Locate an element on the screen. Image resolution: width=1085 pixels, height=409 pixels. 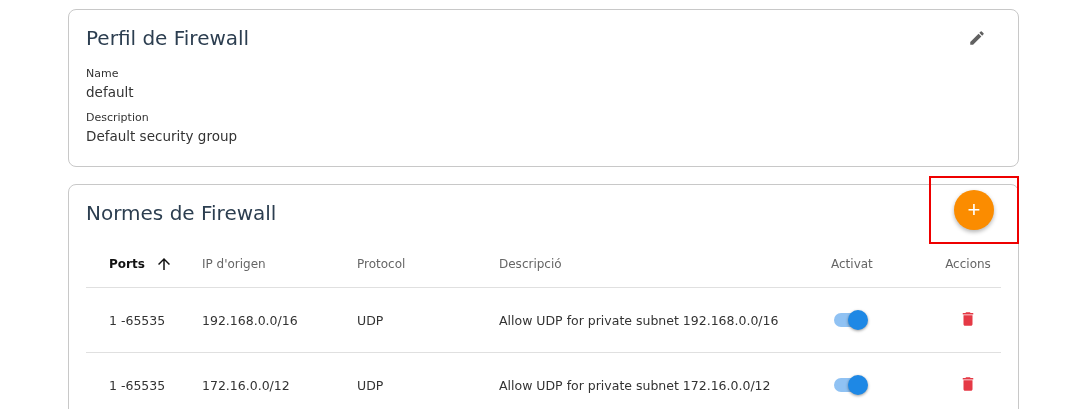
column-header: Activat is located at coordinates (852, 264).